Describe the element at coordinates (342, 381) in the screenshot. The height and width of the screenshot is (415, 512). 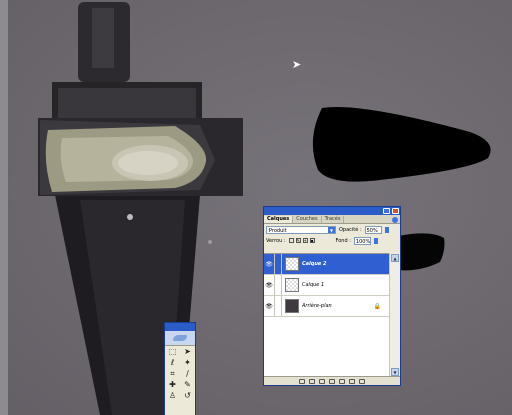
I see `new-group-icon` at that location.